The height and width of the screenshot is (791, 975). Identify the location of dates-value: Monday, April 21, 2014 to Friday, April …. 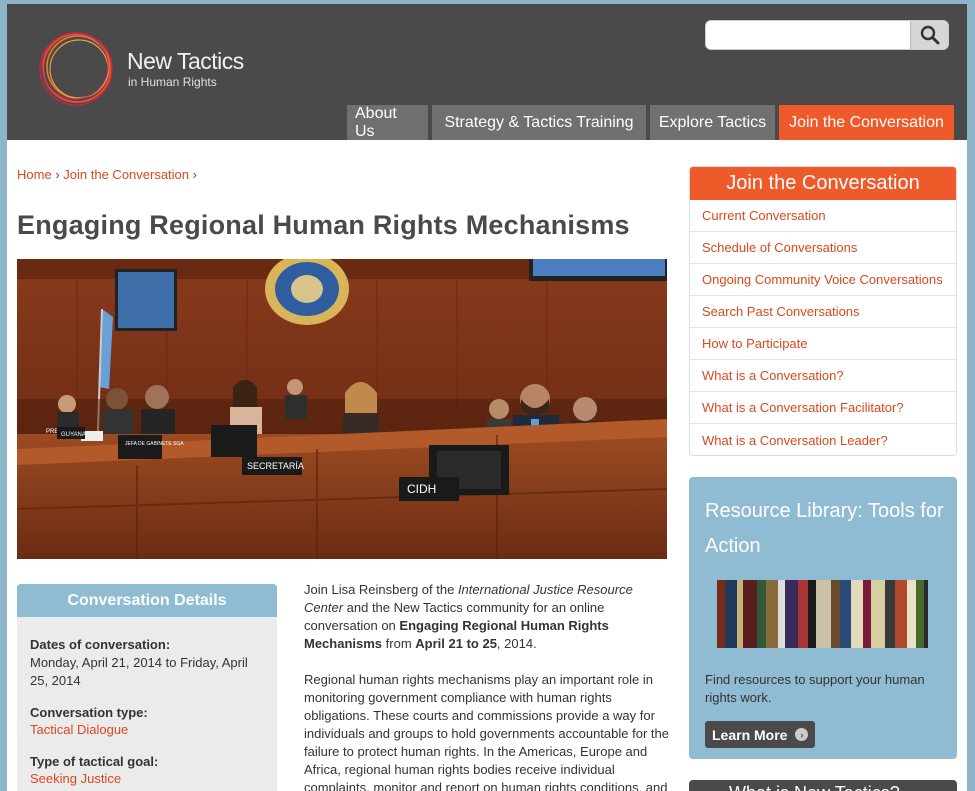
(139, 671).